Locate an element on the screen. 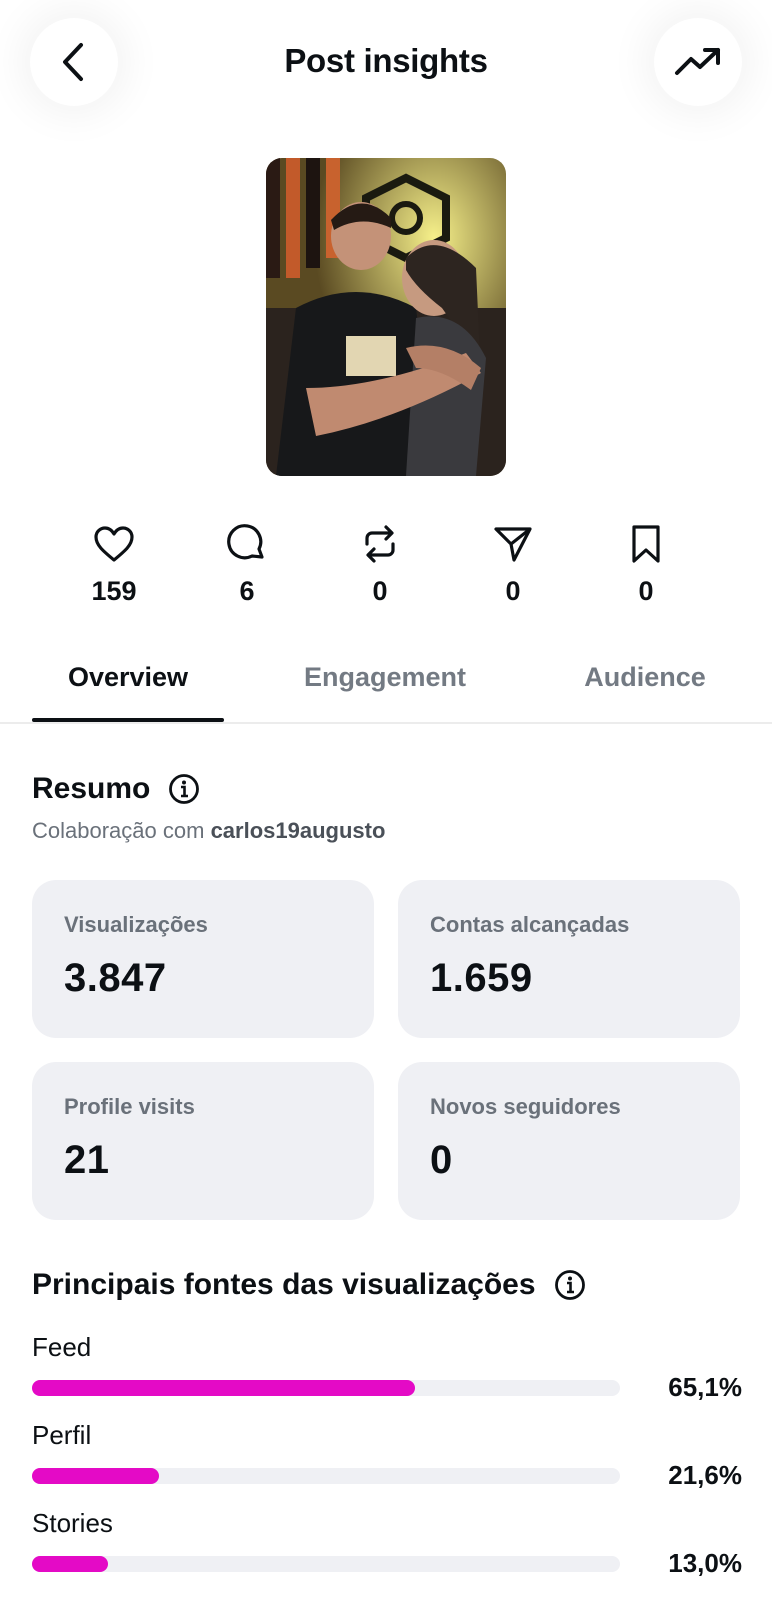 The width and height of the screenshot is (772, 1600). engagement-stats: 159 6 0 0 0 is located at coordinates (386, 572).